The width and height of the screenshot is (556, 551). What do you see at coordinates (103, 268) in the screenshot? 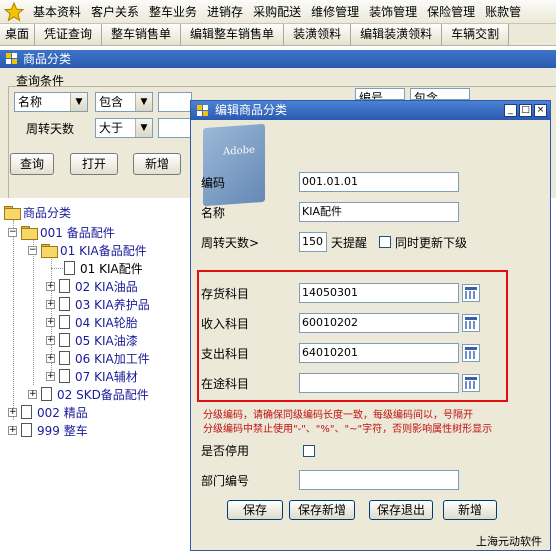
I see `tree-node-kia-parts: 01 KIA配件` at bounding box center [103, 268].